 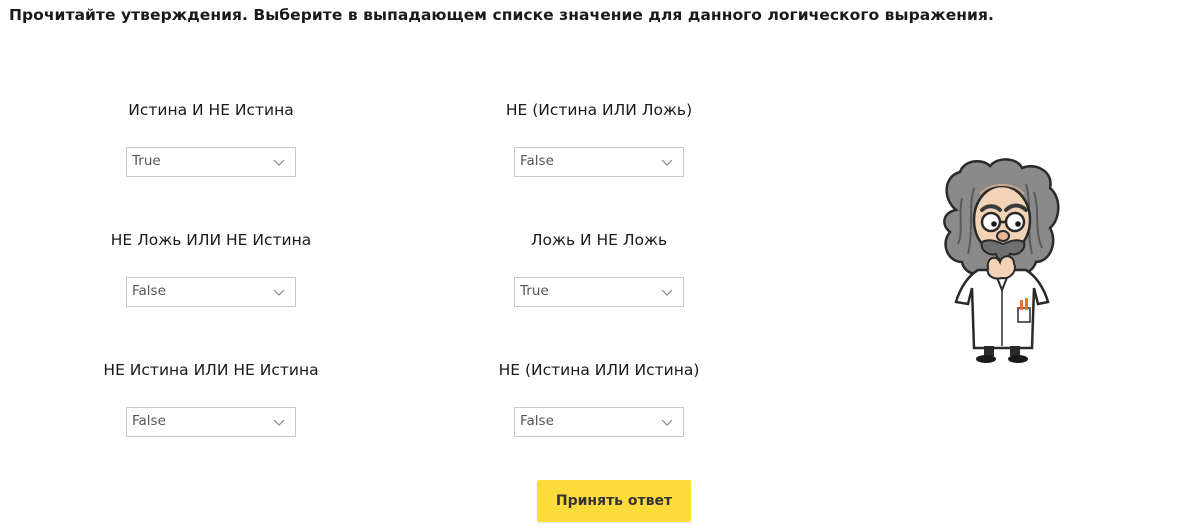 What do you see at coordinates (534, 291) in the screenshot?
I see `question-4-selected-value: True` at bounding box center [534, 291].